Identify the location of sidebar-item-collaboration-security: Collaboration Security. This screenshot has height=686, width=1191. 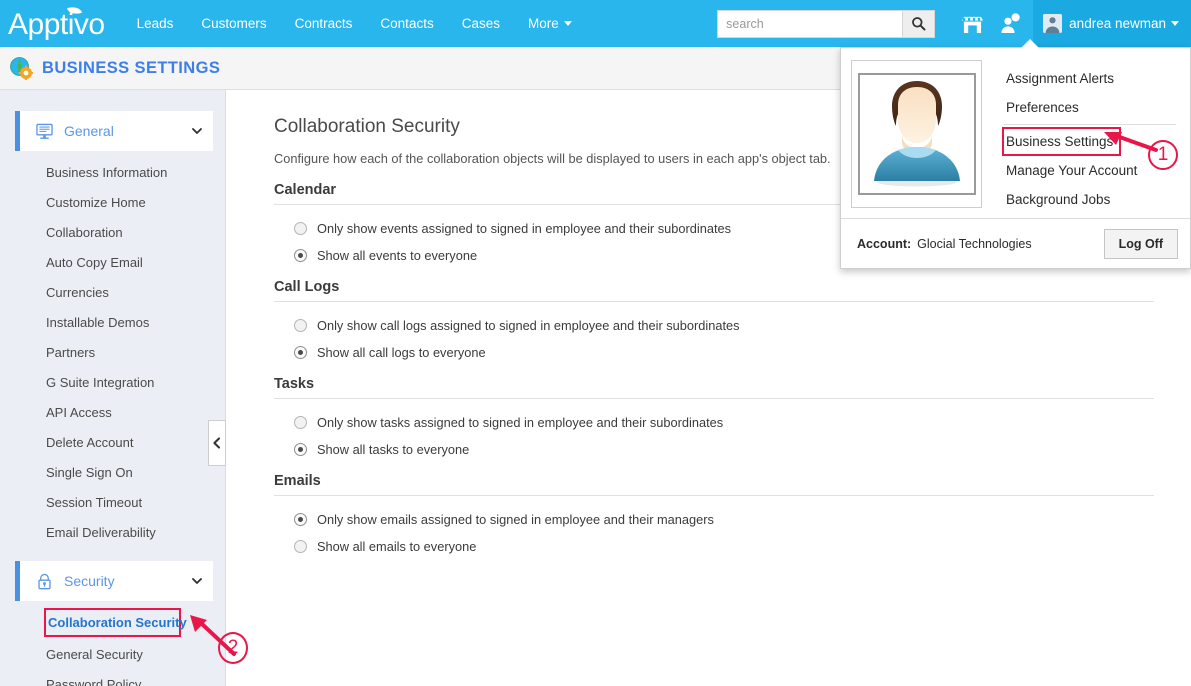
(115, 622).